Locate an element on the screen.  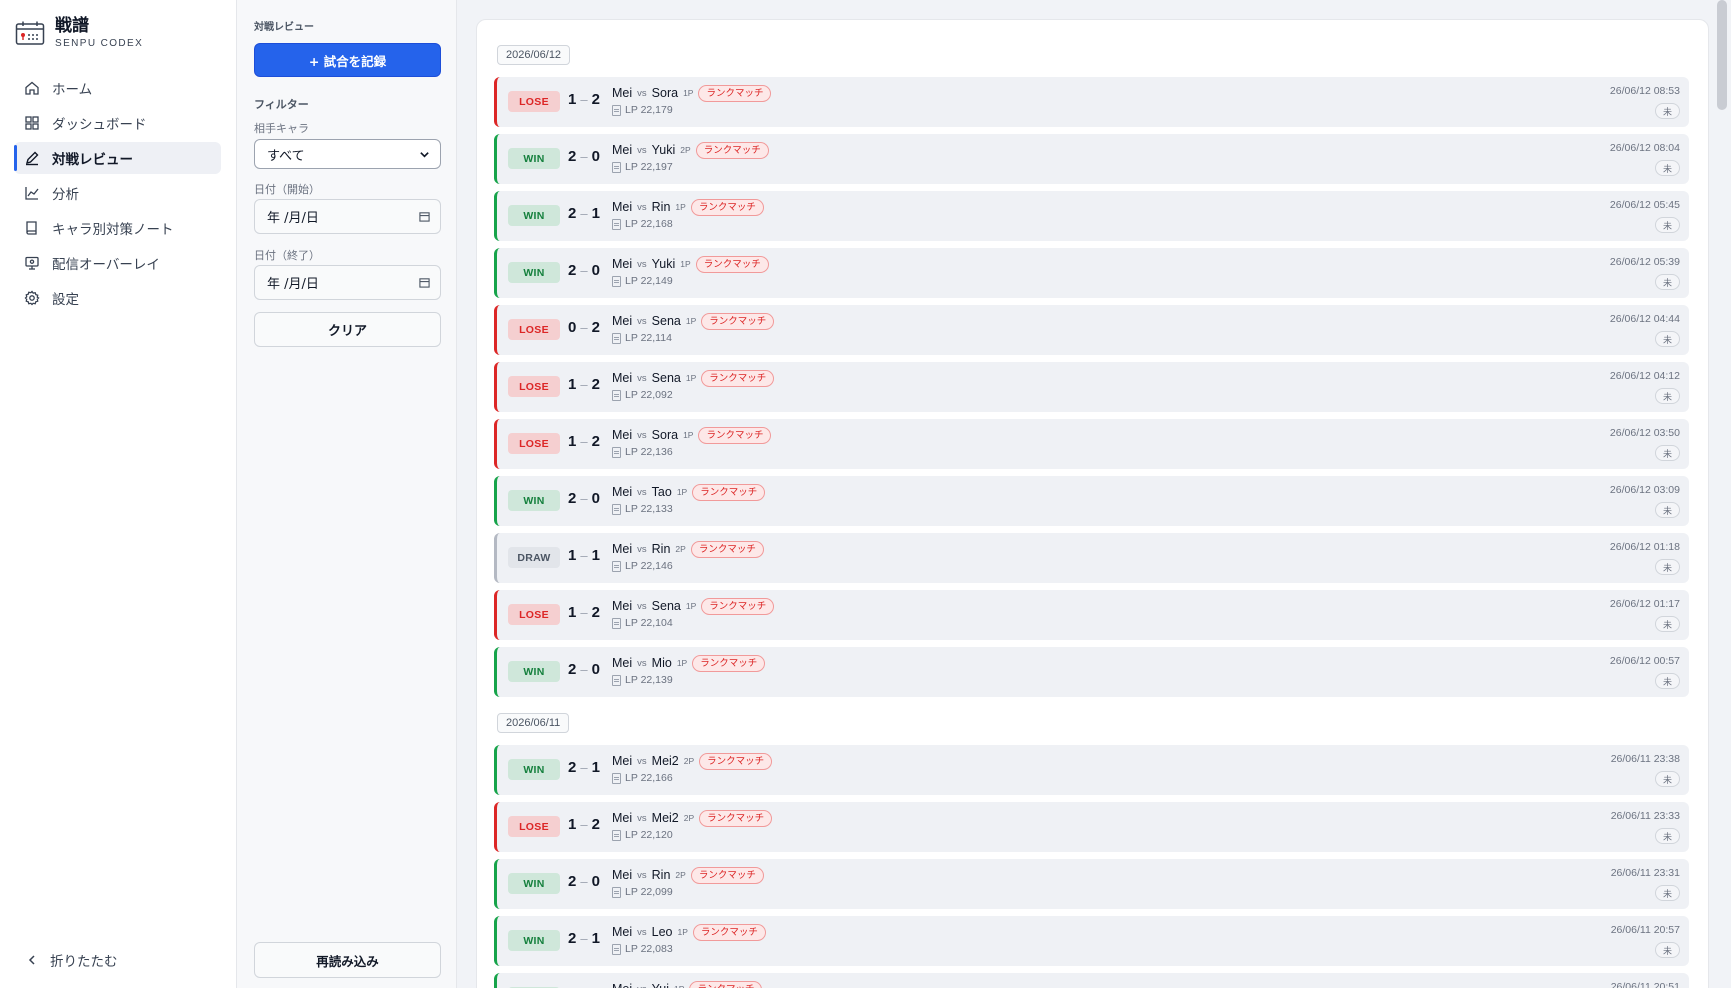
match-timestamp: 26/06/12 05:45 is located at coordinates (1644, 205).